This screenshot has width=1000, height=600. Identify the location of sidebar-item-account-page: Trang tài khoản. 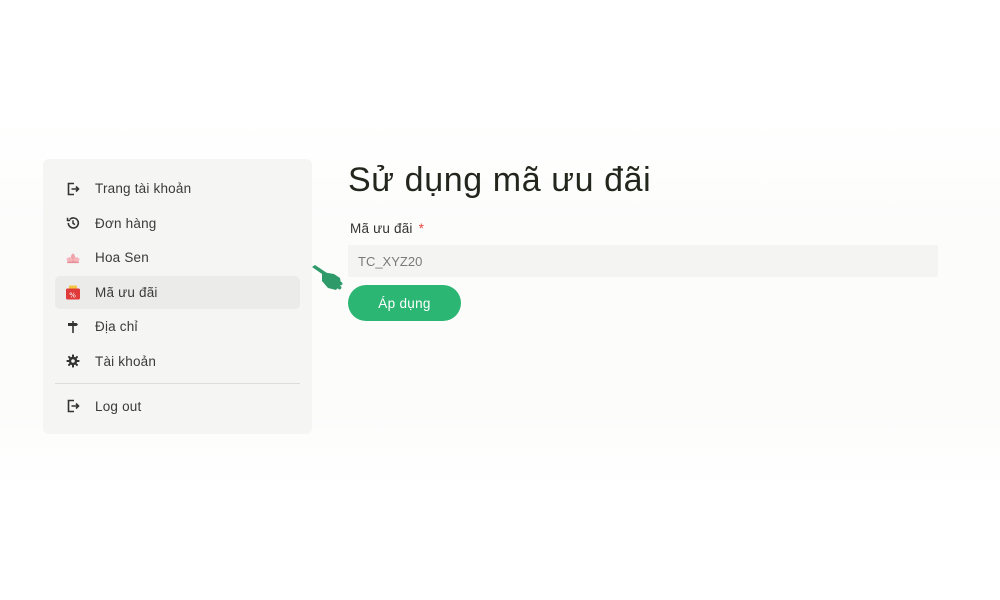
(177, 188).